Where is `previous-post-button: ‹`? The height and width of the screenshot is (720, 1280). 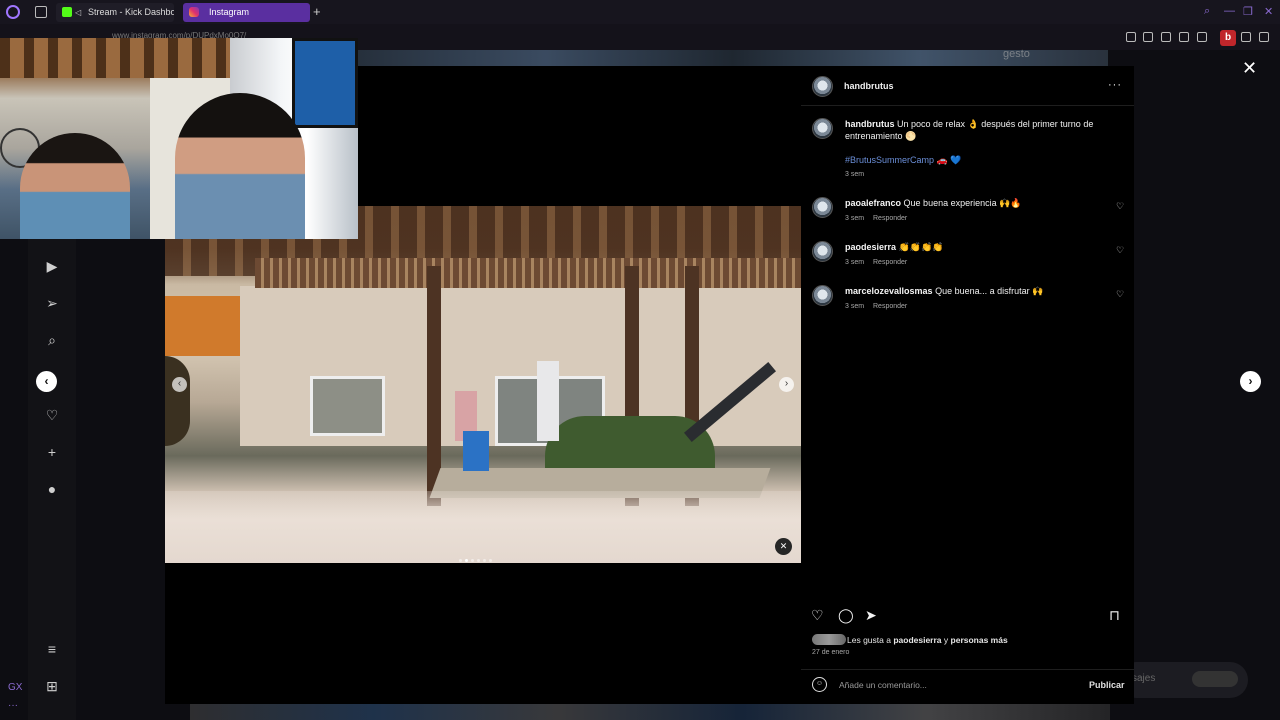 previous-post-button: ‹ is located at coordinates (46, 381).